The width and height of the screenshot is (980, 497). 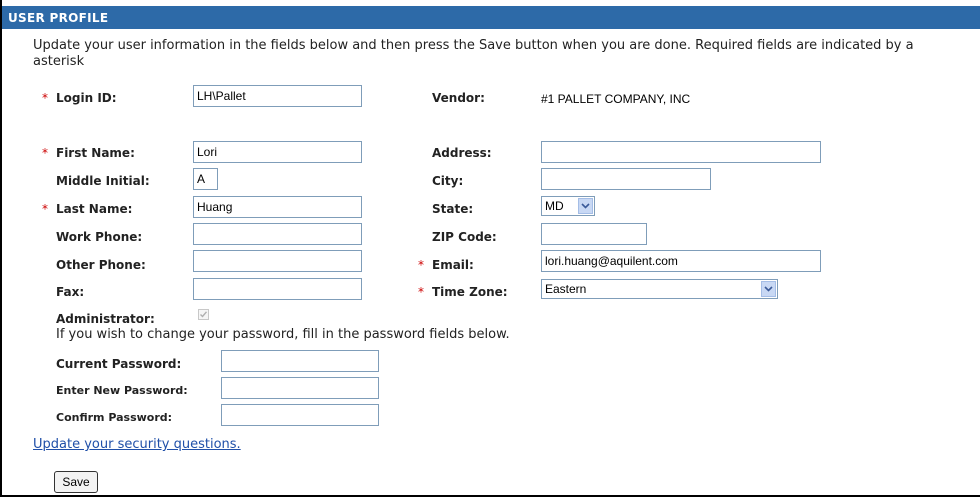 I want to click on last-name-input: Huang, so click(x=277, y=207).